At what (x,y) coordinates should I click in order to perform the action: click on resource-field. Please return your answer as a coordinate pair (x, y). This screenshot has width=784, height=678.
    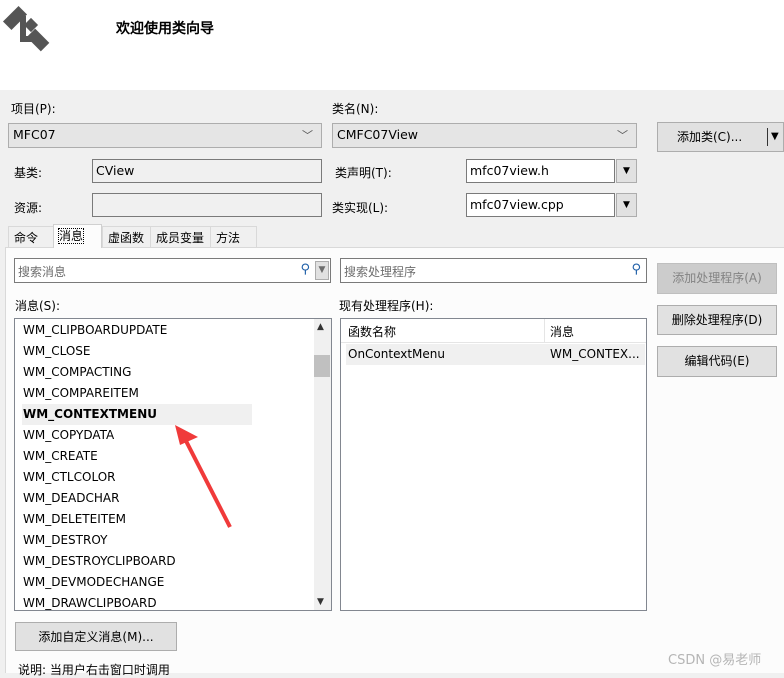
    Looking at the image, I should click on (207, 205).